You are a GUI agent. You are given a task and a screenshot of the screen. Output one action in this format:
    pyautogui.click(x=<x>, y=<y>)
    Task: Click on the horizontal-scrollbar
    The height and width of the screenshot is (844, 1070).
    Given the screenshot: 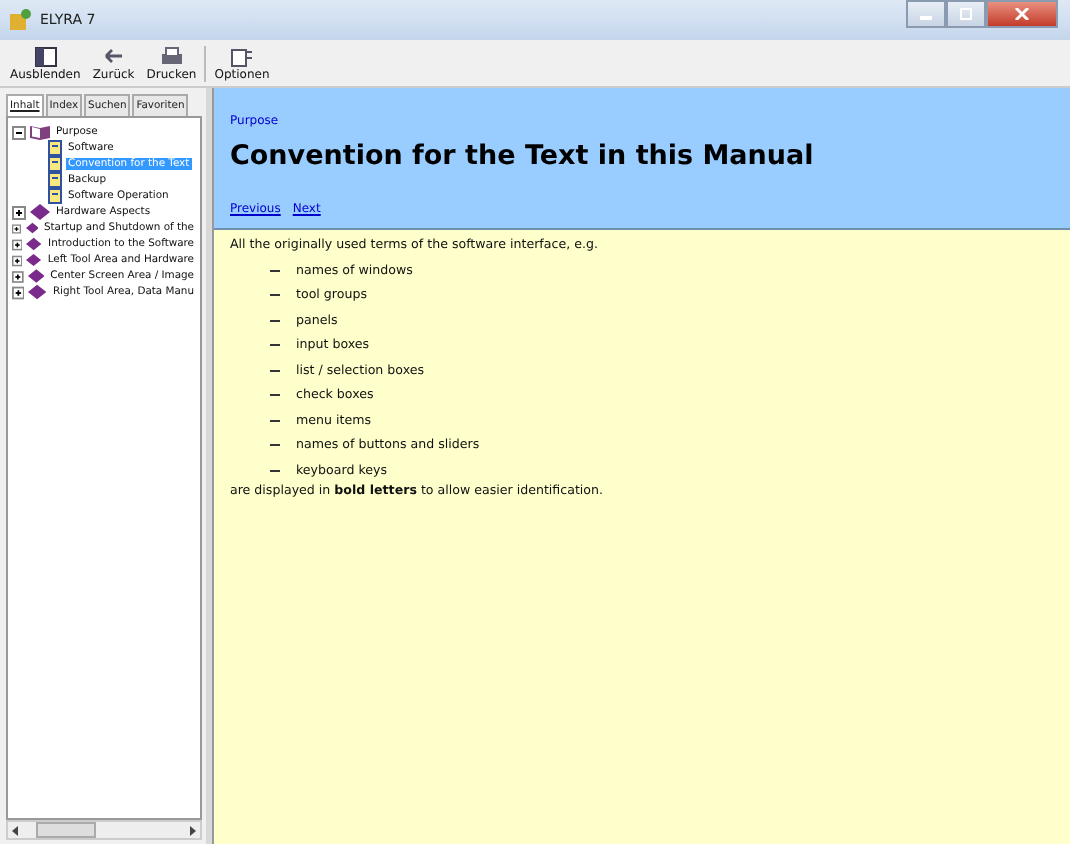 What is the action you would take?
    pyautogui.click(x=104, y=830)
    